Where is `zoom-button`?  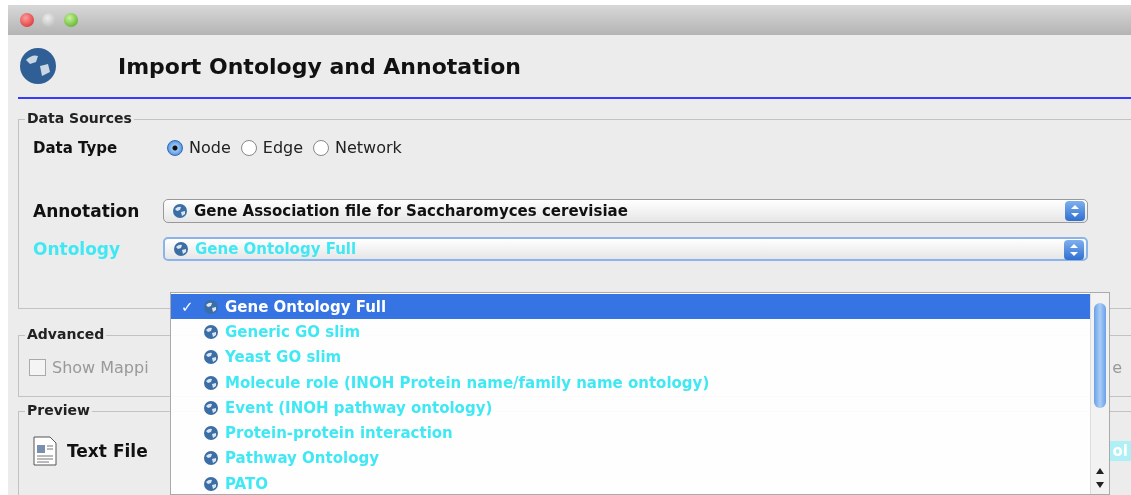 zoom-button is located at coordinates (71, 20).